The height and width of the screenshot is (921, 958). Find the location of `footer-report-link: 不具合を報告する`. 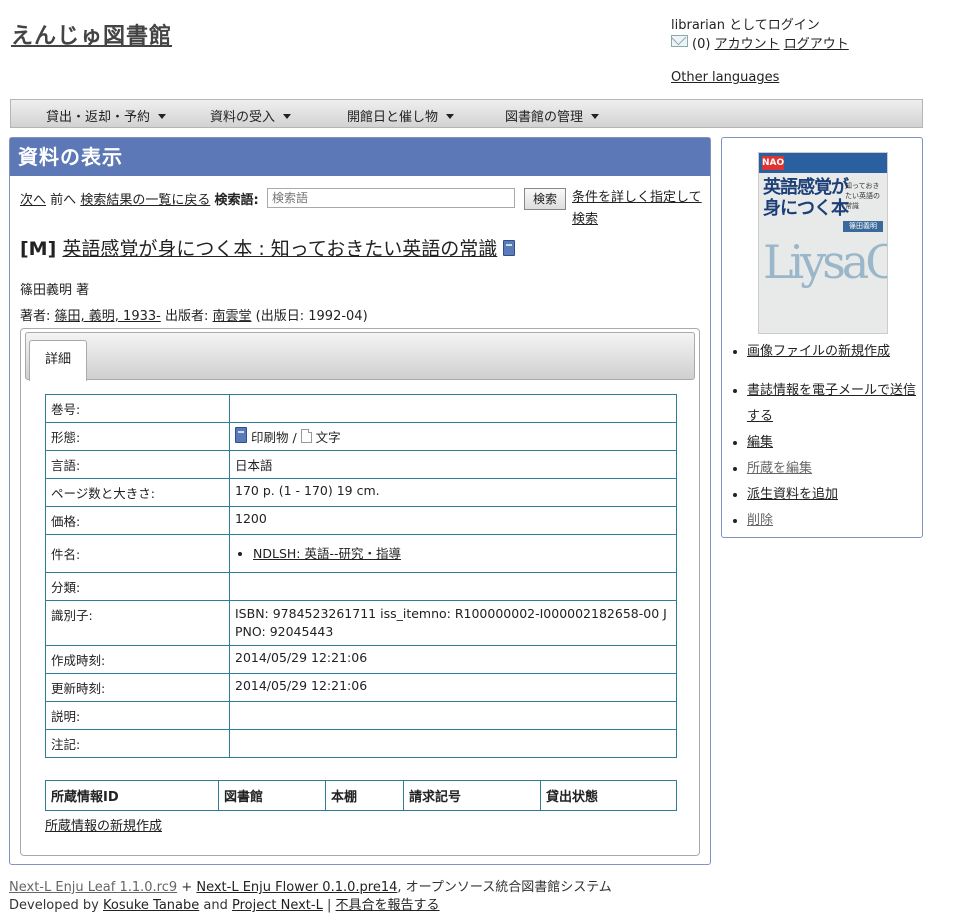

footer-report-link: 不具合を報告する is located at coordinates (388, 905).